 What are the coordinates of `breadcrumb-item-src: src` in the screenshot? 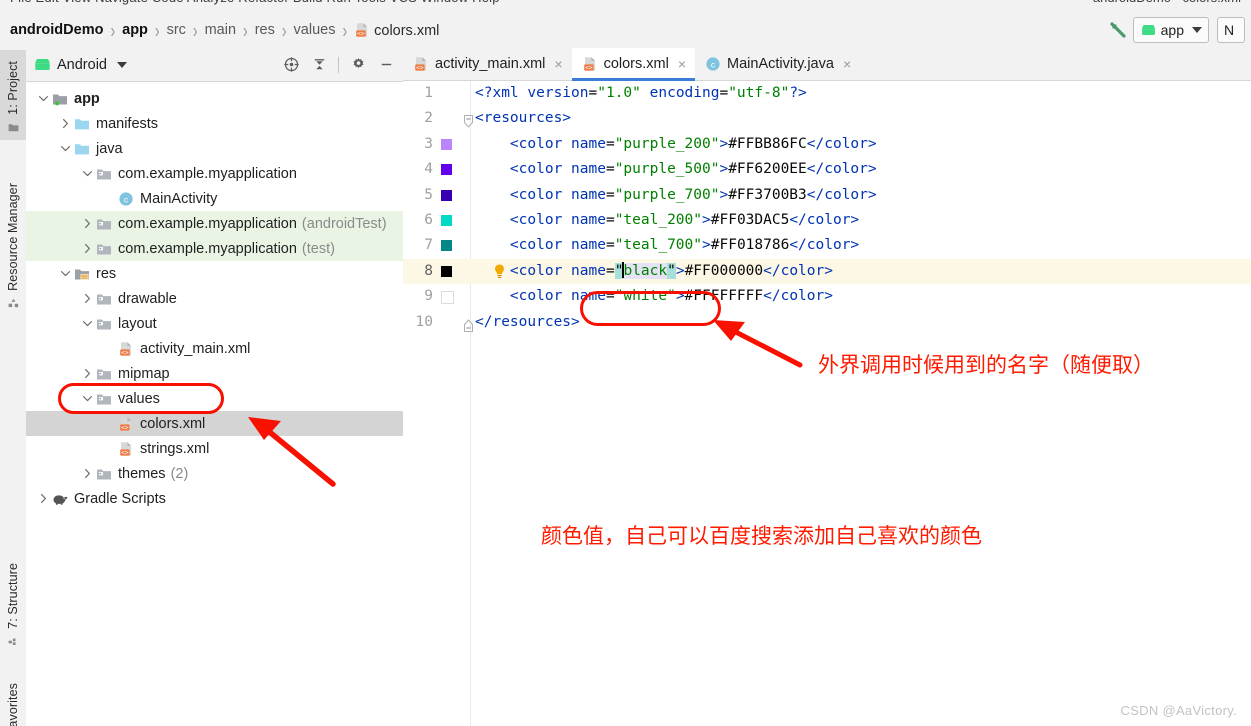 It's located at (176, 30).